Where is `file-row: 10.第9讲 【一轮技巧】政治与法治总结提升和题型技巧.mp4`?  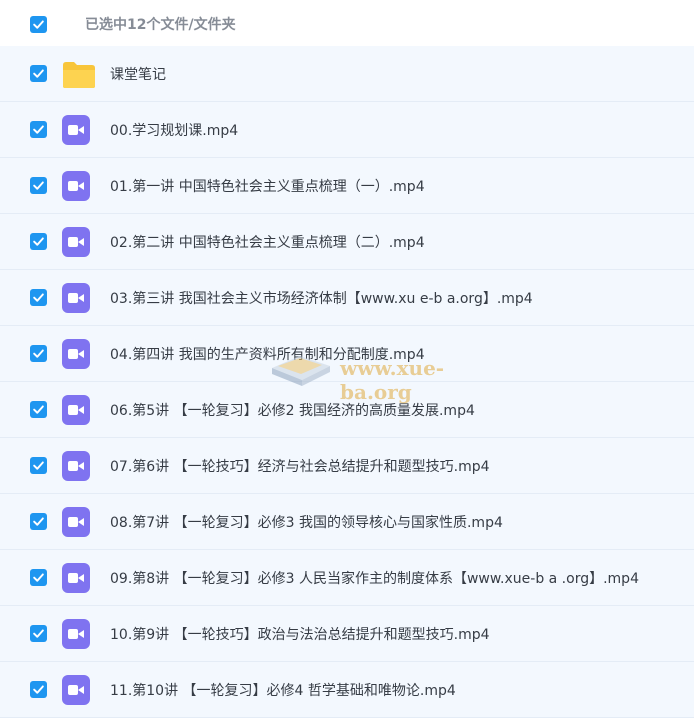 file-row: 10.第9讲 【一轮技巧】政治与法治总结提升和题型技巧.mp4 is located at coordinates (347, 634).